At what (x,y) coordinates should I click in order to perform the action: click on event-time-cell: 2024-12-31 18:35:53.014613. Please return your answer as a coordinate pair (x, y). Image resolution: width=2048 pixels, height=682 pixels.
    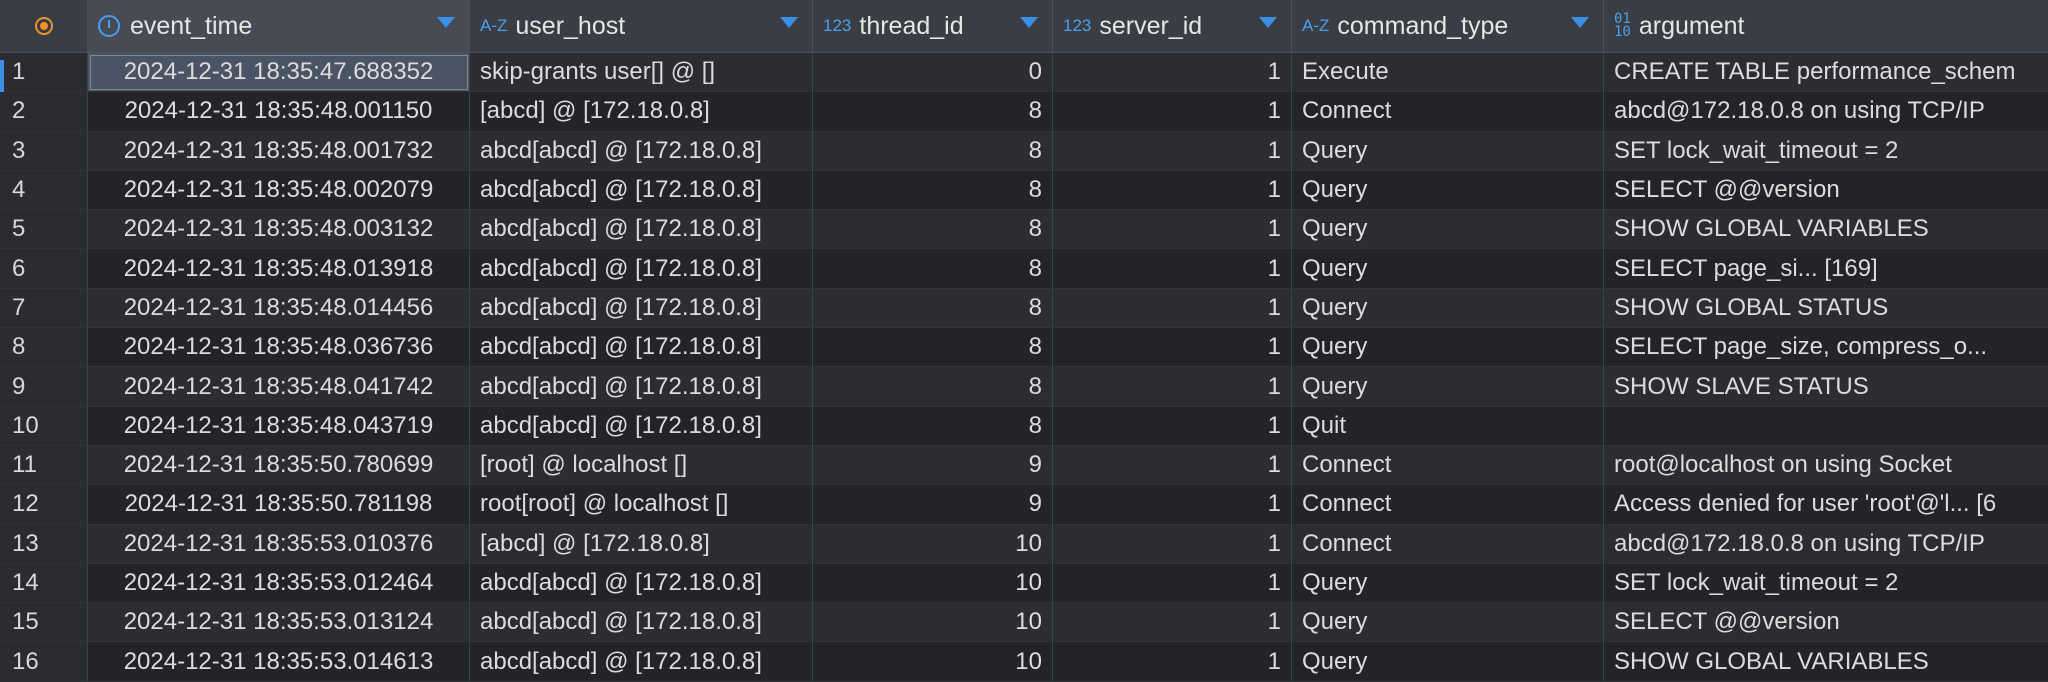
    Looking at the image, I should click on (279, 662).